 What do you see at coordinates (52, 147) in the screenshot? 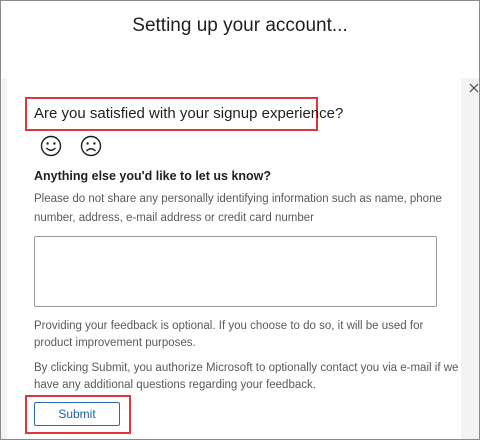
I see `smiley-face-icon` at bounding box center [52, 147].